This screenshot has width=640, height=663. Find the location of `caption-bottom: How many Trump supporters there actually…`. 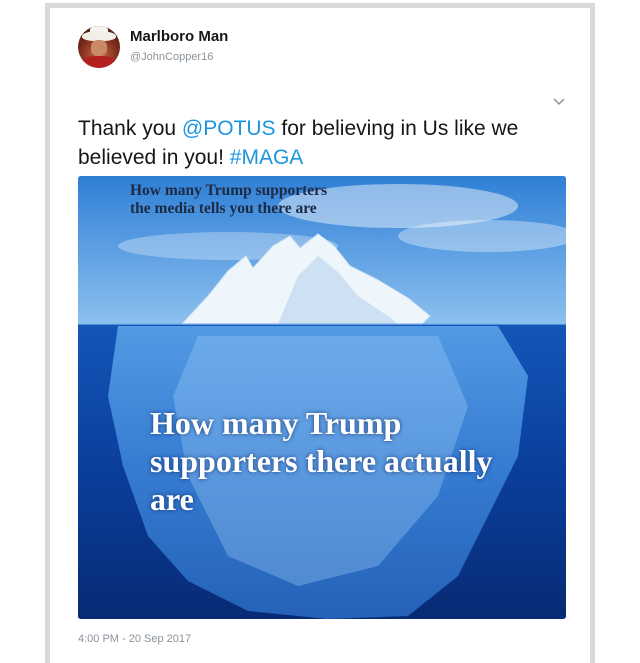

caption-bottom: How many Trump supporters there actually… is located at coordinates (321, 461).